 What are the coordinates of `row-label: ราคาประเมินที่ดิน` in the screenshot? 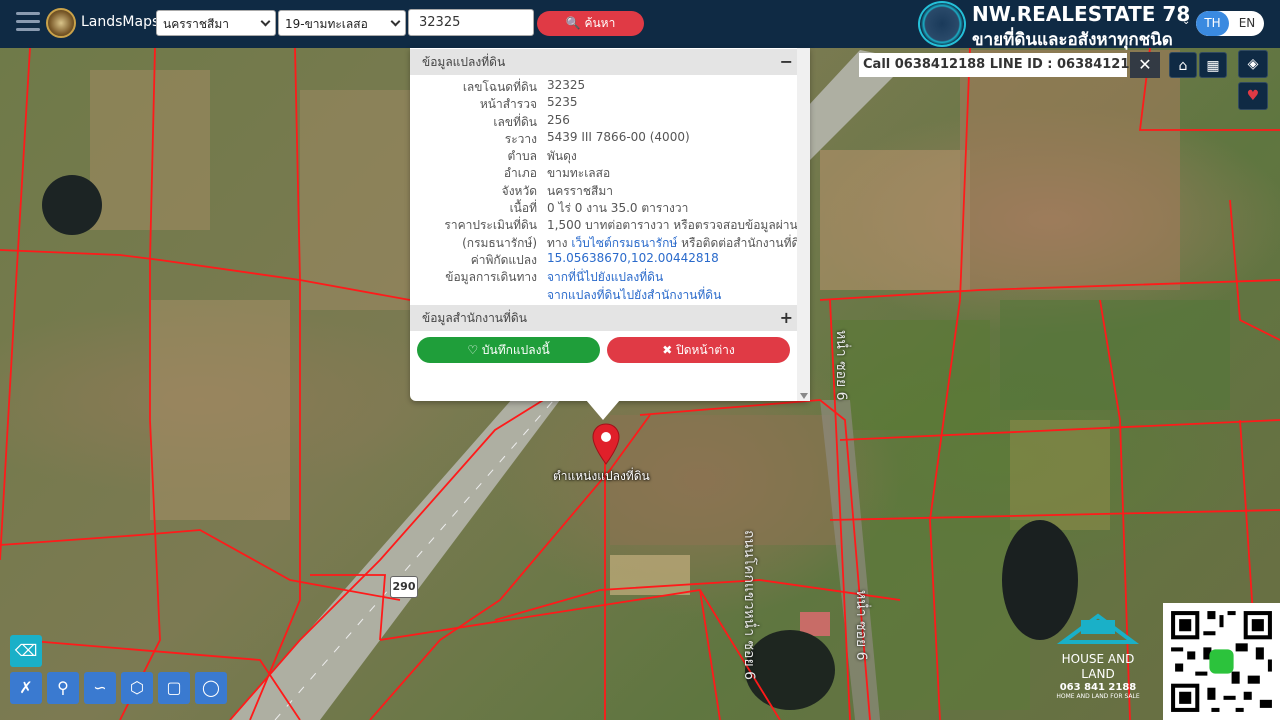 It's located at (490, 225).